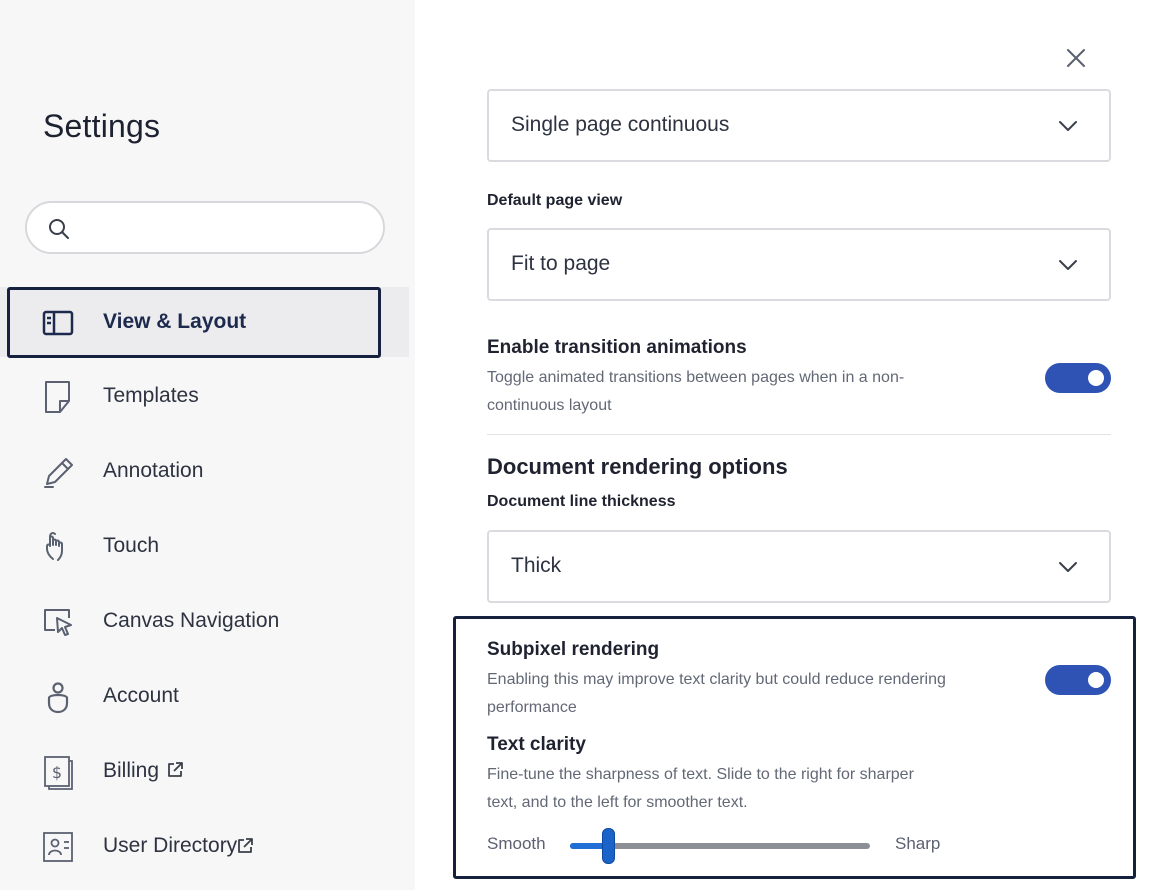 The image size is (1155, 890). Describe the element at coordinates (799, 264) in the screenshot. I see `default-page-view-select: Fit to page` at that location.